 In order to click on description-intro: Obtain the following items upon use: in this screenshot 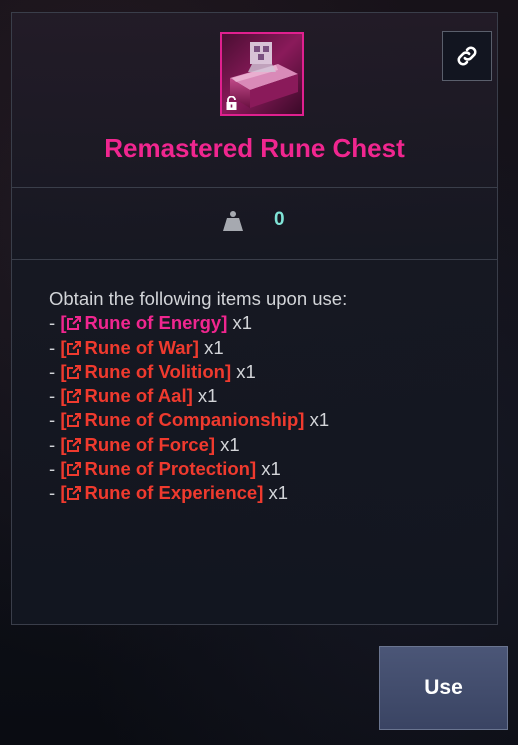, I will do `click(198, 298)`.